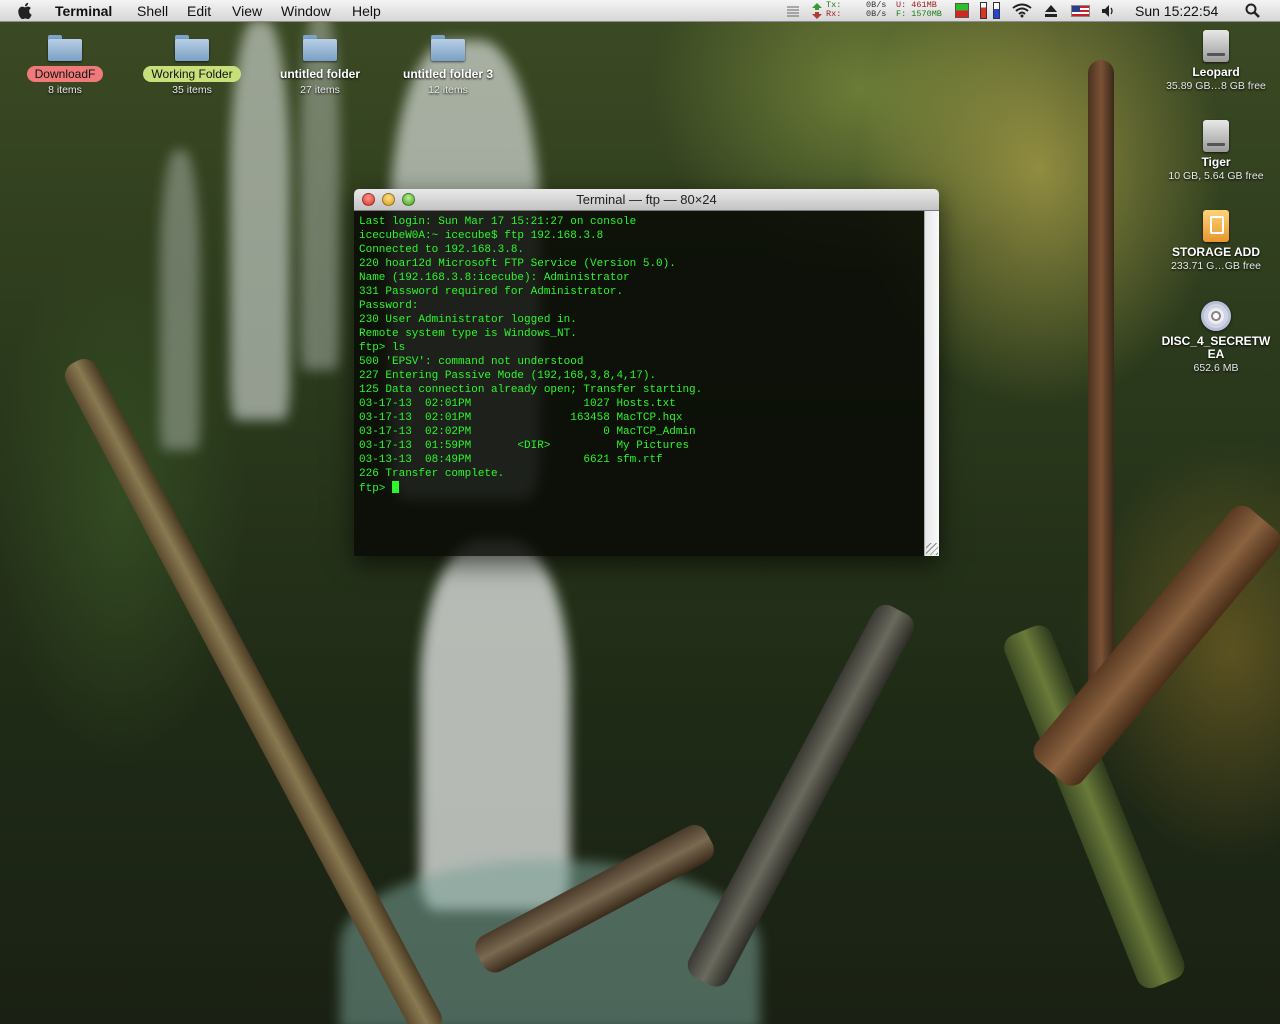 The height and width of the screenshot is (1024, 1280). What do you see at coordinates (876, 14) in the screenshot?
I see `rx-rate: 0B/s` at bounding box center [876, 14].